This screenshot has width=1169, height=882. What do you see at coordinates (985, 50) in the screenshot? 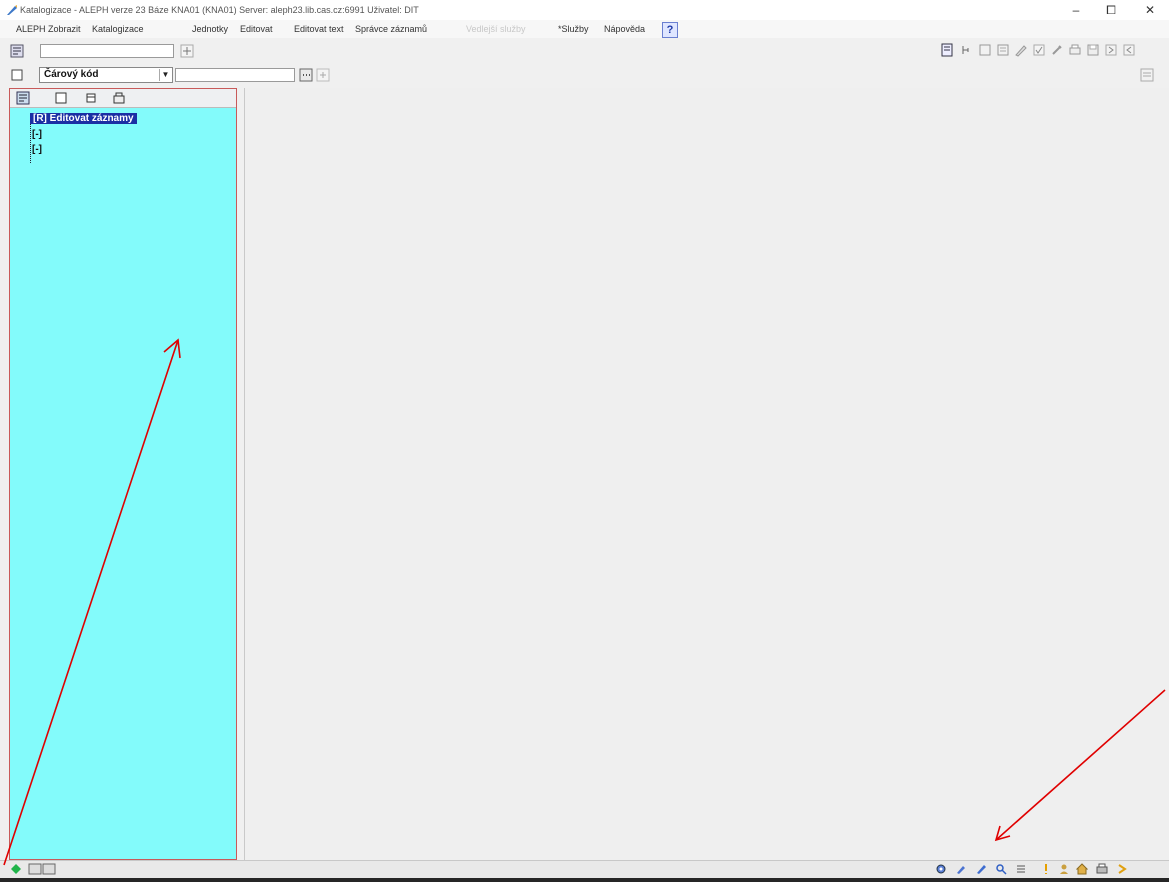
I see `copy-record-icon` at bounding box center [985, 50].